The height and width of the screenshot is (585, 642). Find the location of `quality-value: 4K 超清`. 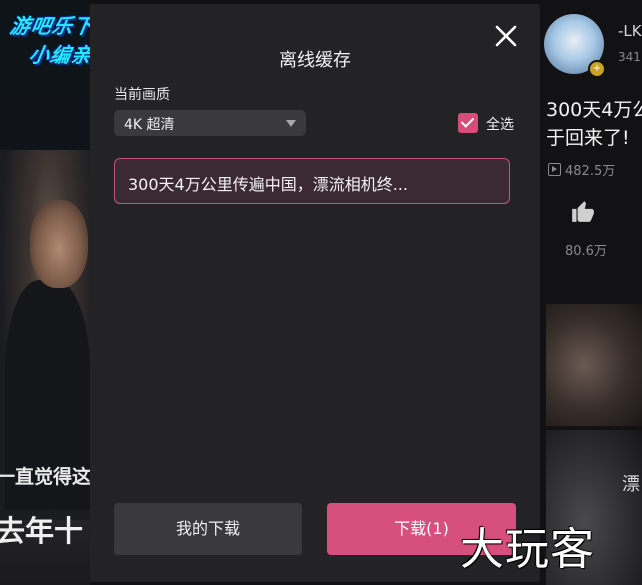

quality-value: 4K 超清 is located at coordinates (149, 125).